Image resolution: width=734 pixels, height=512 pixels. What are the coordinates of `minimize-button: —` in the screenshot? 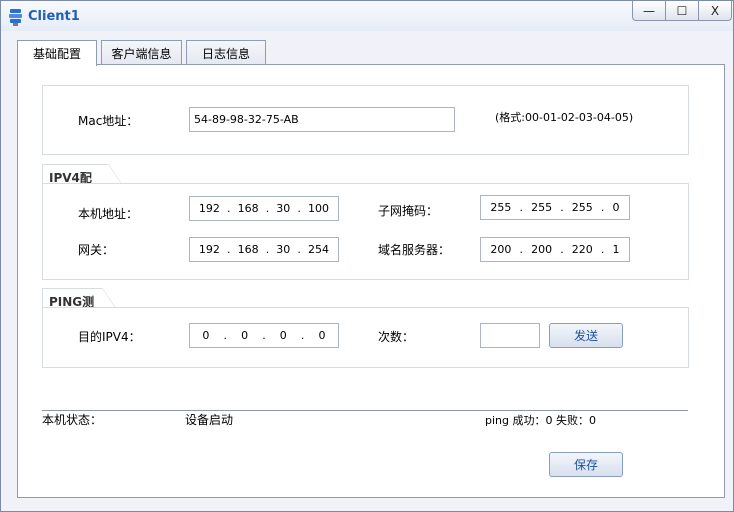 It's located at (649, 11).